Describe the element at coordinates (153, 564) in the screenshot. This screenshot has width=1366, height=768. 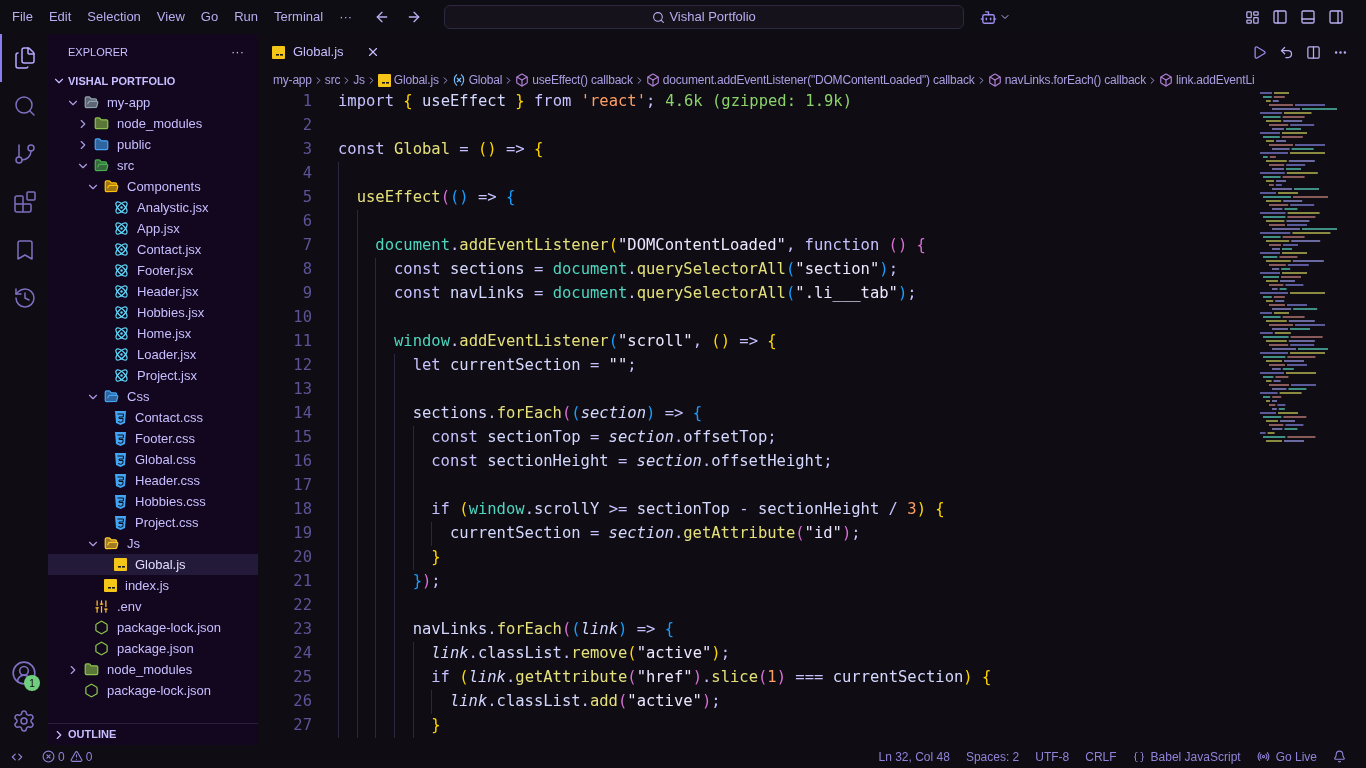
I see `tree-item: Global.js` at that location.